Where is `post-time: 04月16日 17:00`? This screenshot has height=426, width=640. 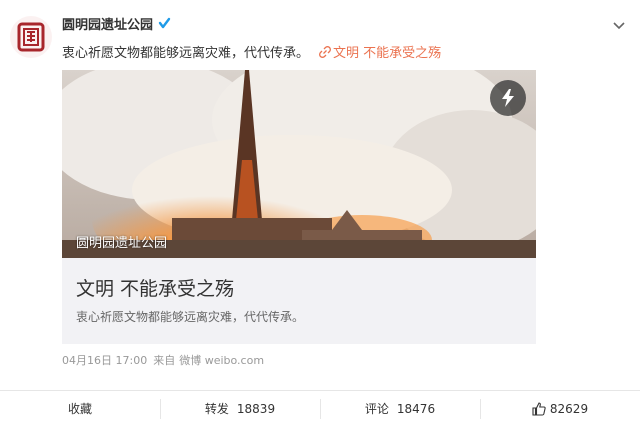 post-time: 04月16日 17:00 is located at coordinates (104, 360).